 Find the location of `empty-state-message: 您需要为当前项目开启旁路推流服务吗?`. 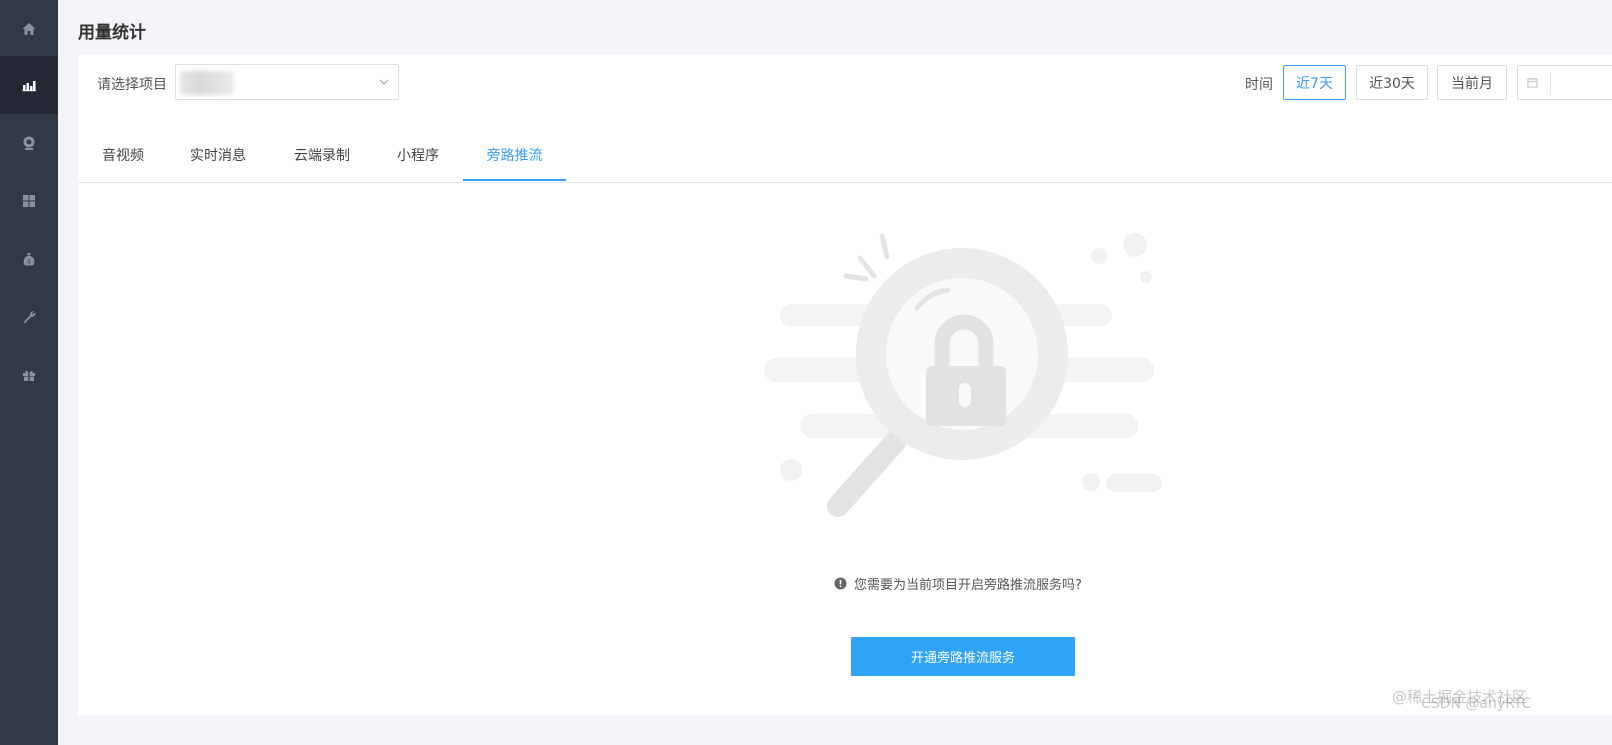

empty-state-message: 您需要为当前项目开启旁路推流服务吗? is located at coordinates (968, 585).